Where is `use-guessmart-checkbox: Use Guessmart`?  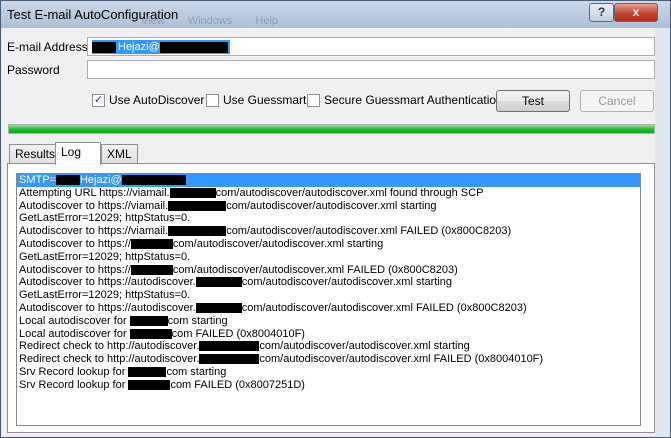
use-guessmart-checkbox: Use Guessmart is located at coordinates (256, 100).